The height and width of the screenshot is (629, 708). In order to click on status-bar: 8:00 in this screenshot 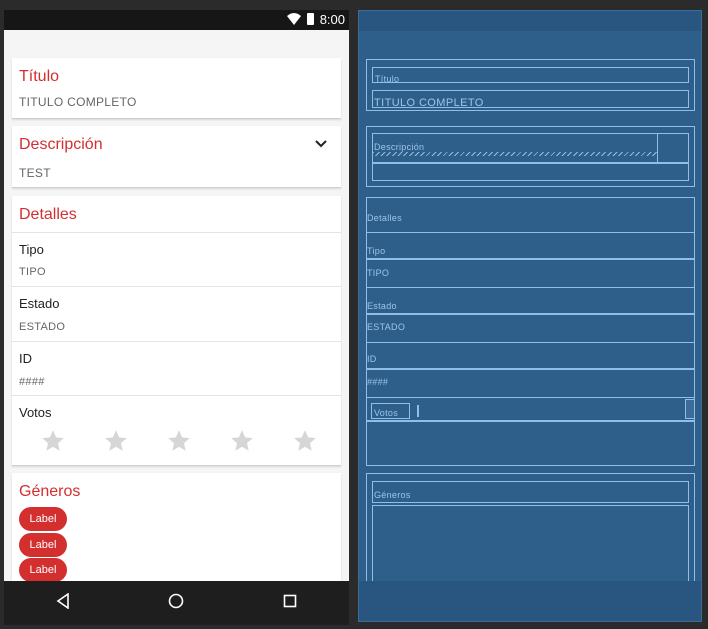, I will do `click(176, 20)`.